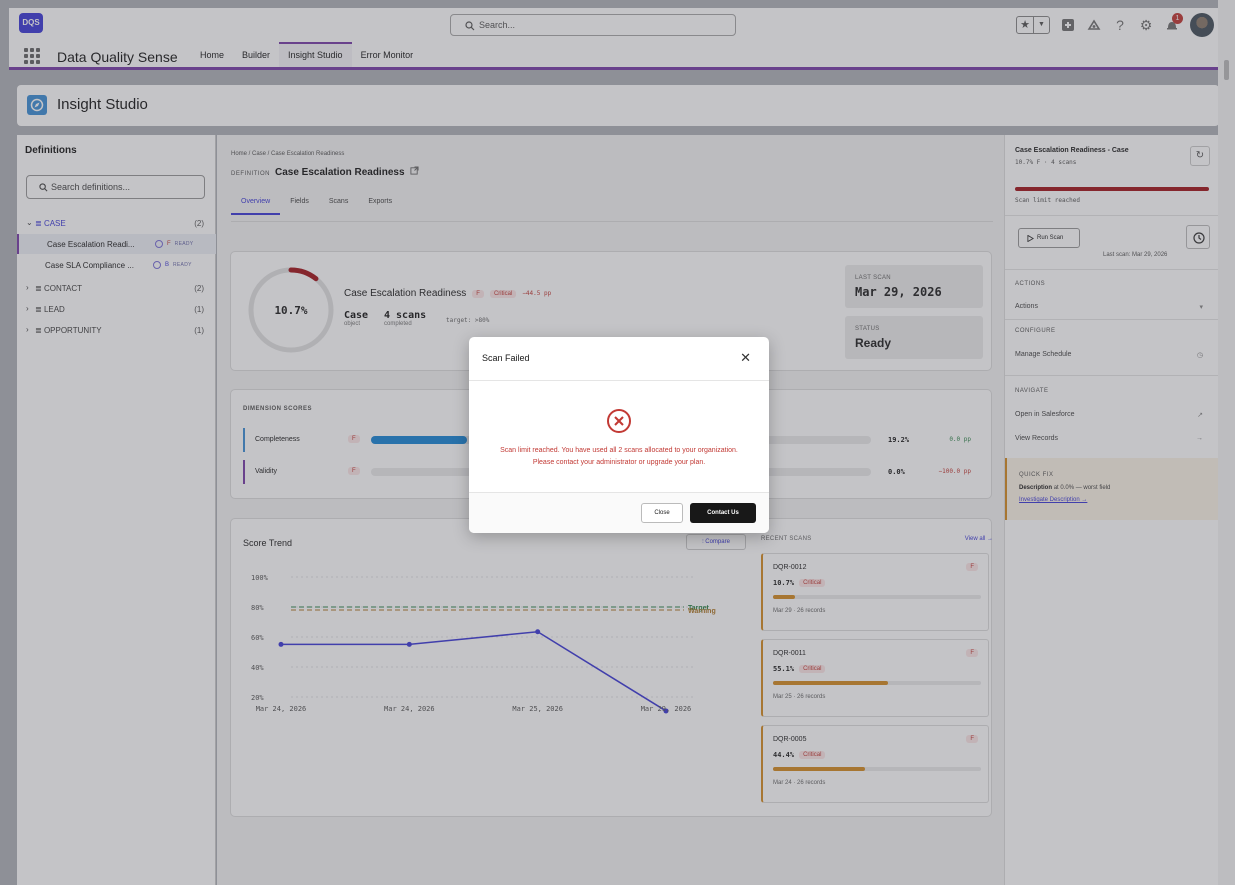 This screenshot has width=1235, height=885. Describe the element at coordinates (723, 513) in the screenshot. I see `contact-us-button: Contact Us` at that location.